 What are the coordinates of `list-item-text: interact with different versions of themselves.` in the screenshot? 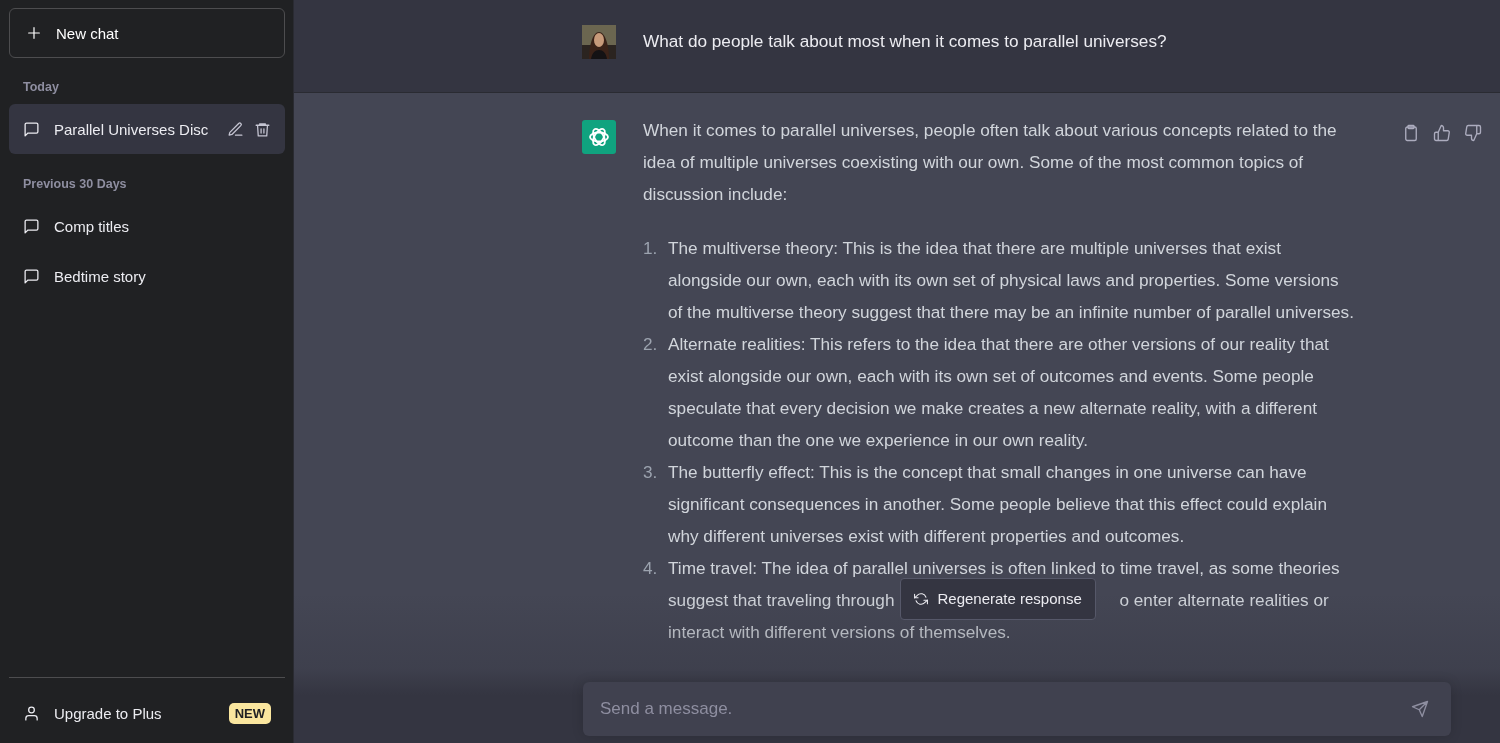 It's located at (839, 632).